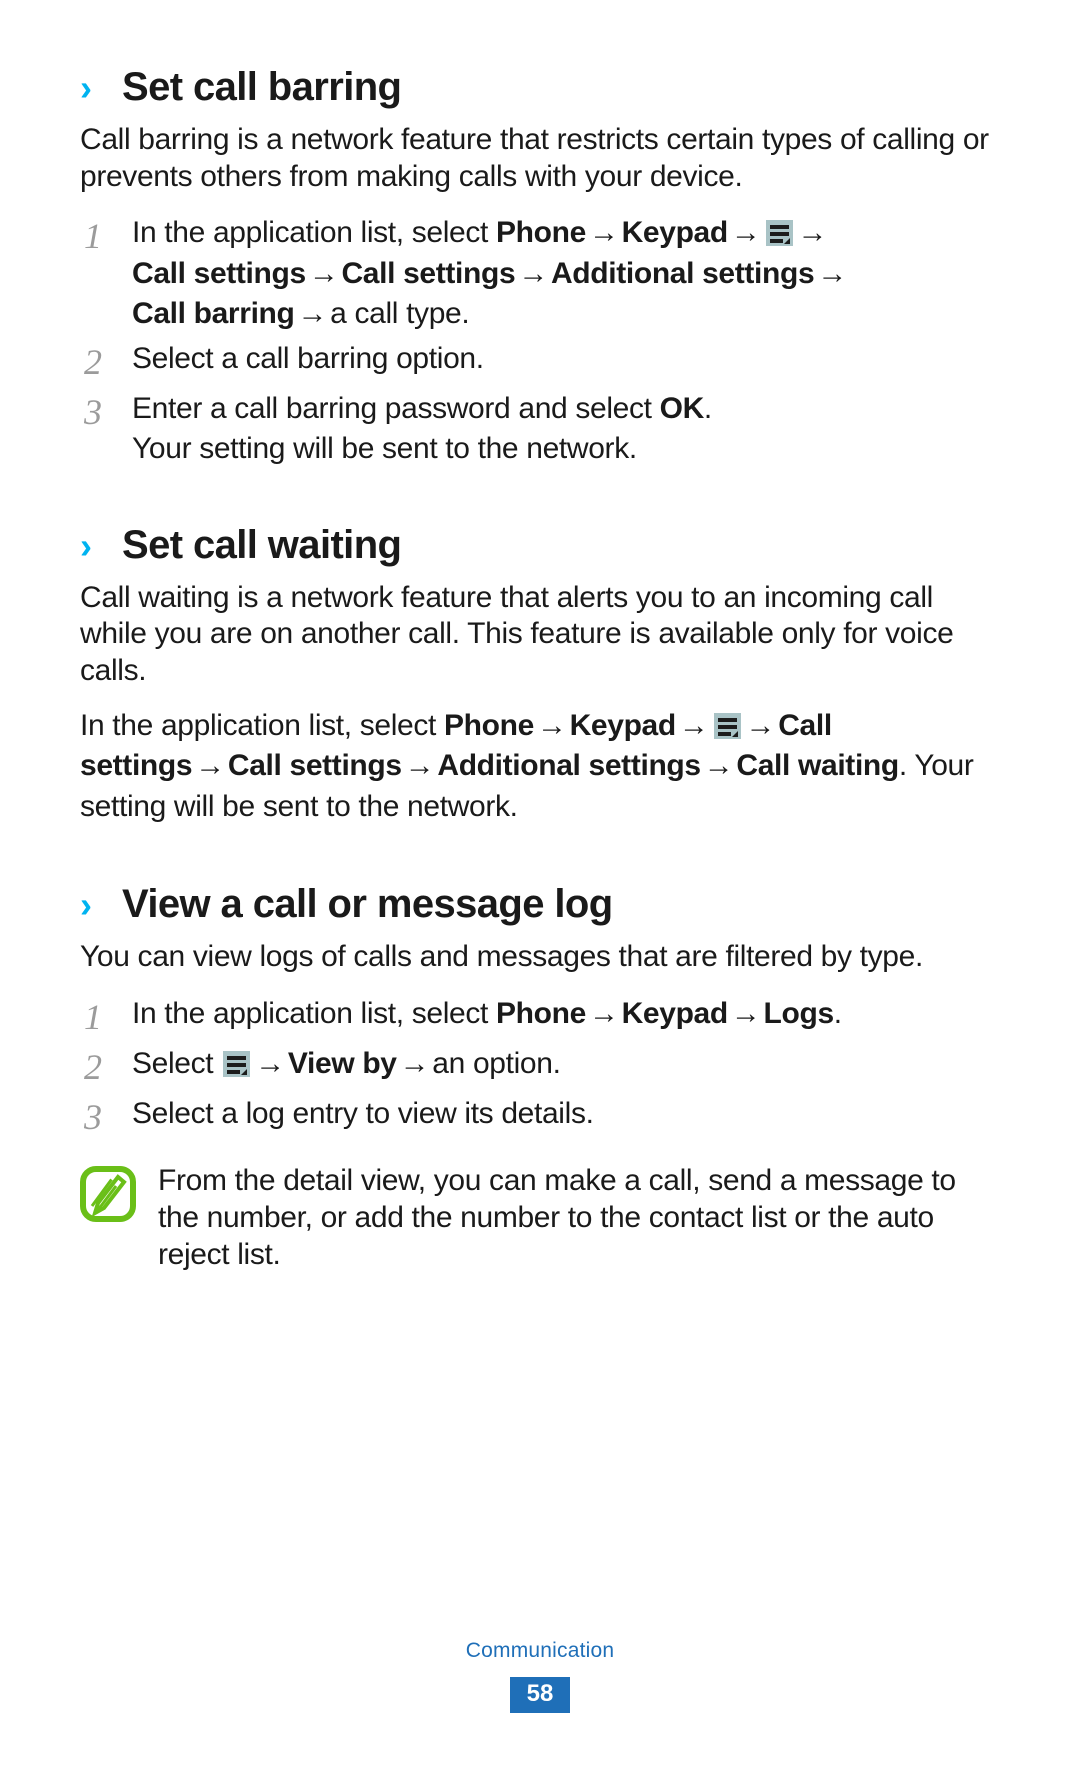  I want to click on step-pre-text: Select, so click(177, 1063).